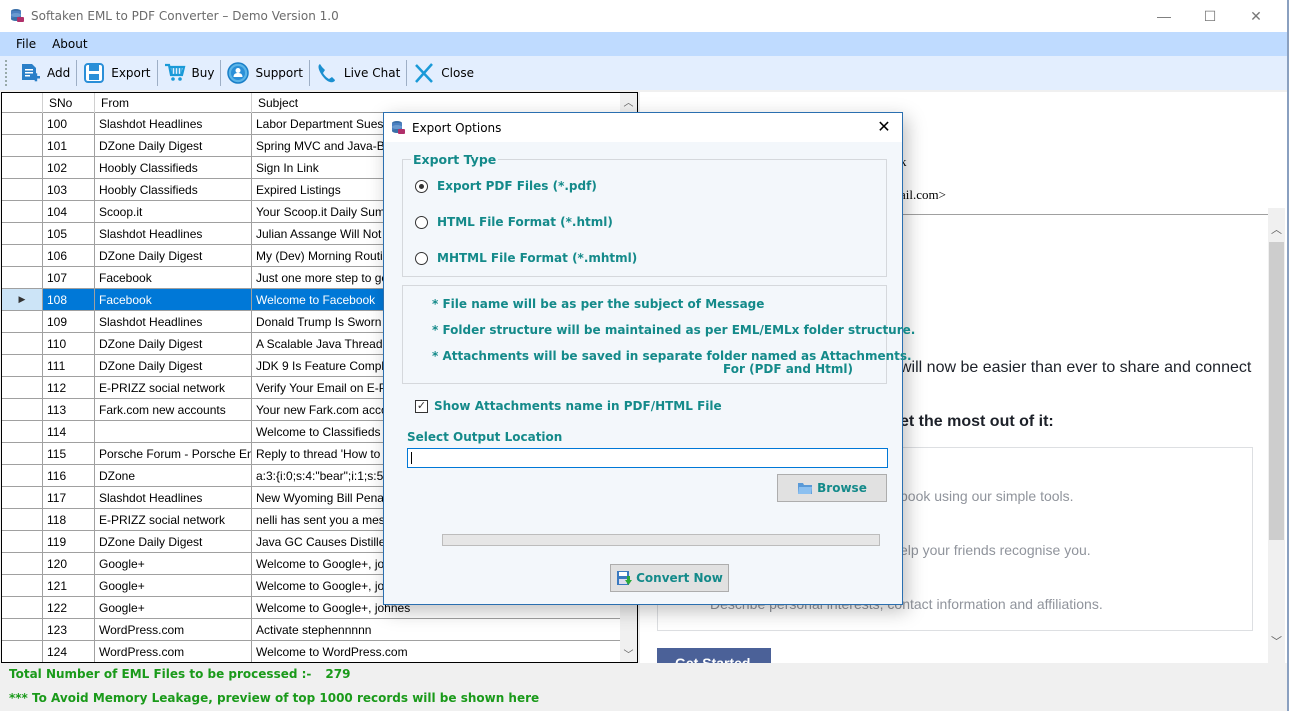  What do you see at coordinates (457, 127) in the screenshot?
I see `dialog-title: Export Options` at bounding box center [457, 127].